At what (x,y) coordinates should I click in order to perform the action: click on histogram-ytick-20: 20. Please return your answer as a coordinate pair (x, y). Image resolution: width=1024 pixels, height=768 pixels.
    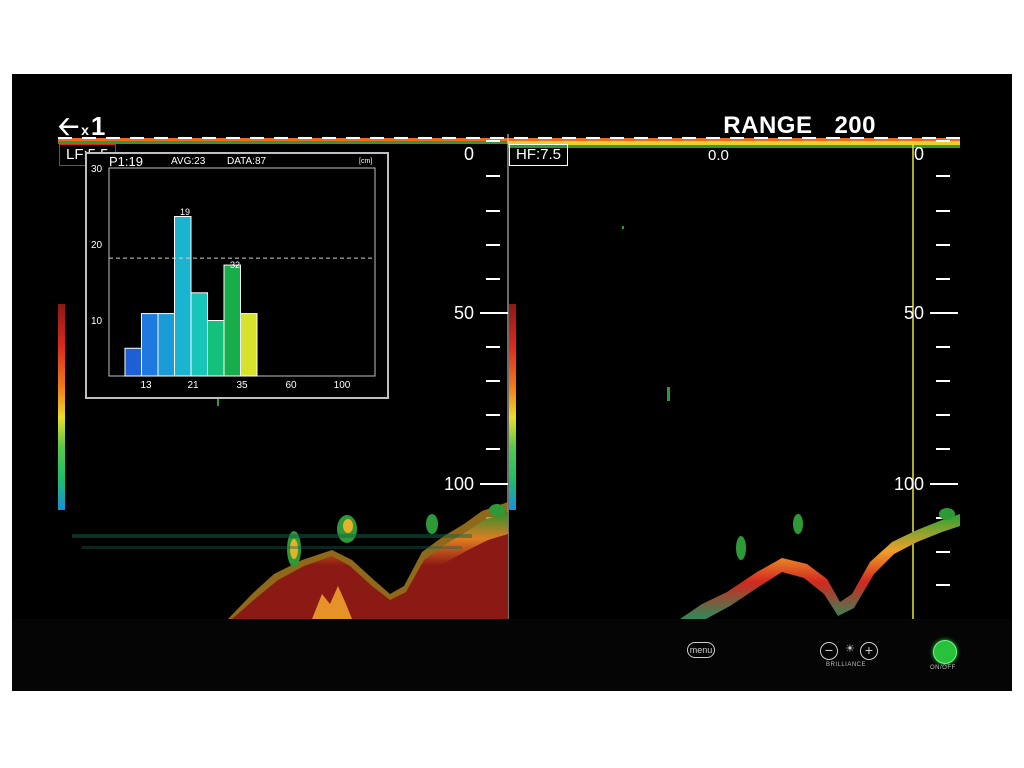
    Looking at the image, I should click on (97, 245).